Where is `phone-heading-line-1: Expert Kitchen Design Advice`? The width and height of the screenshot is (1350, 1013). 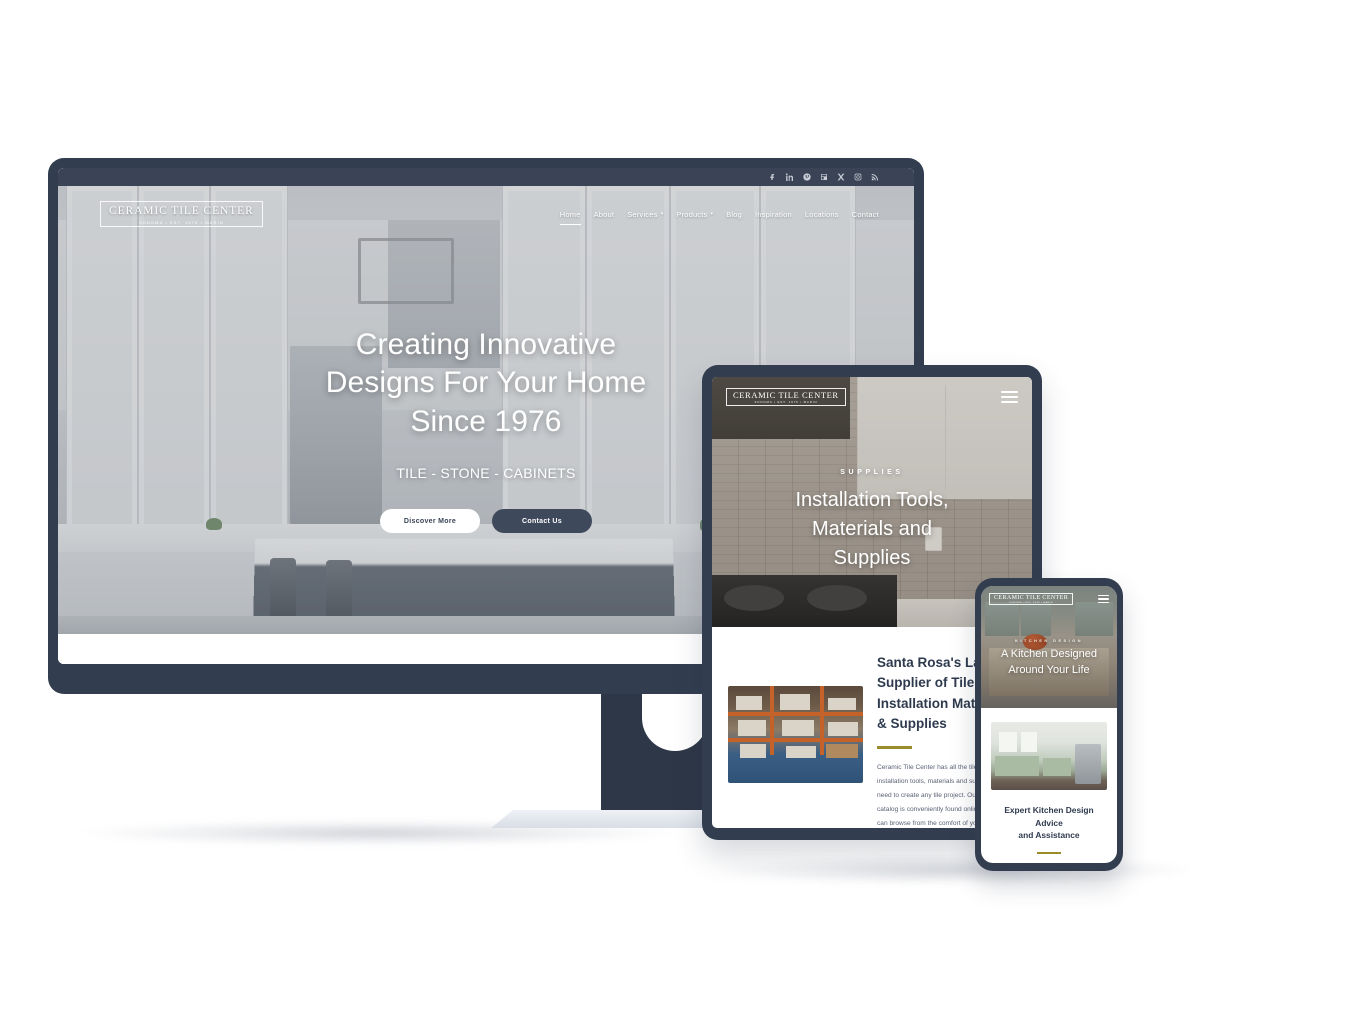
phone-heading-line-1: Expert Kitchen Design Advice is located at coordinates (1049, 816).